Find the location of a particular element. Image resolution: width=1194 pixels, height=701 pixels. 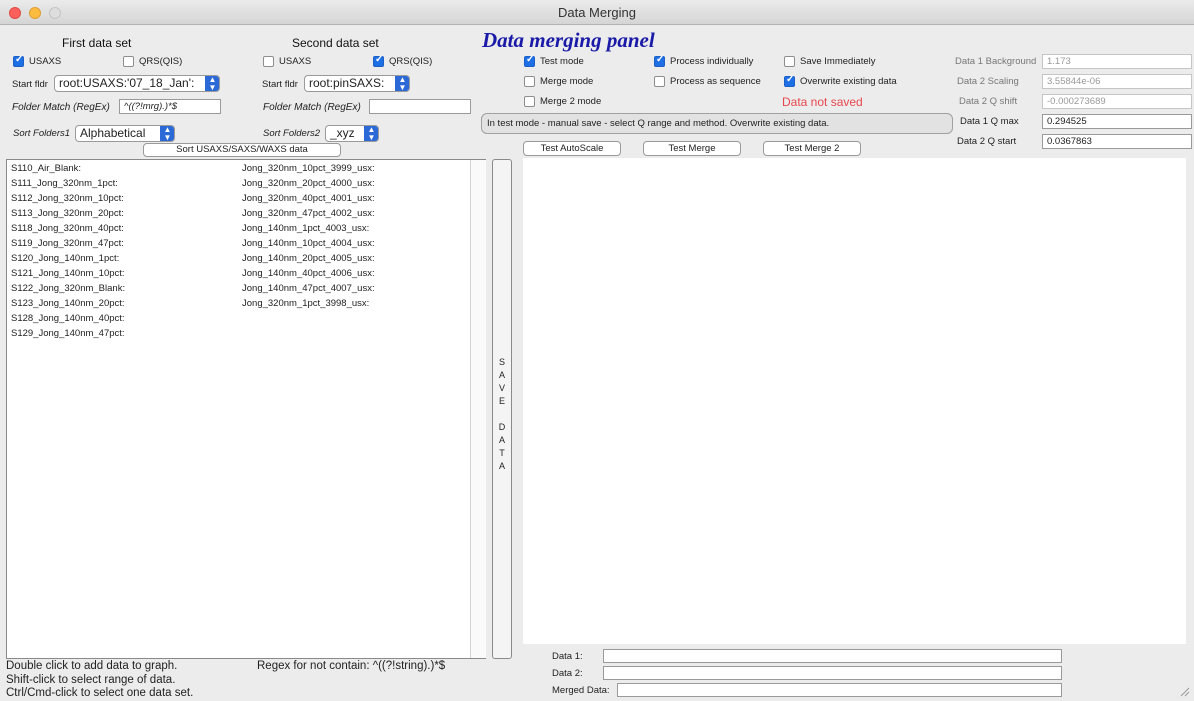

list-item: S123_Jong_140nm_20pct: is located at coordinates (68, 303).